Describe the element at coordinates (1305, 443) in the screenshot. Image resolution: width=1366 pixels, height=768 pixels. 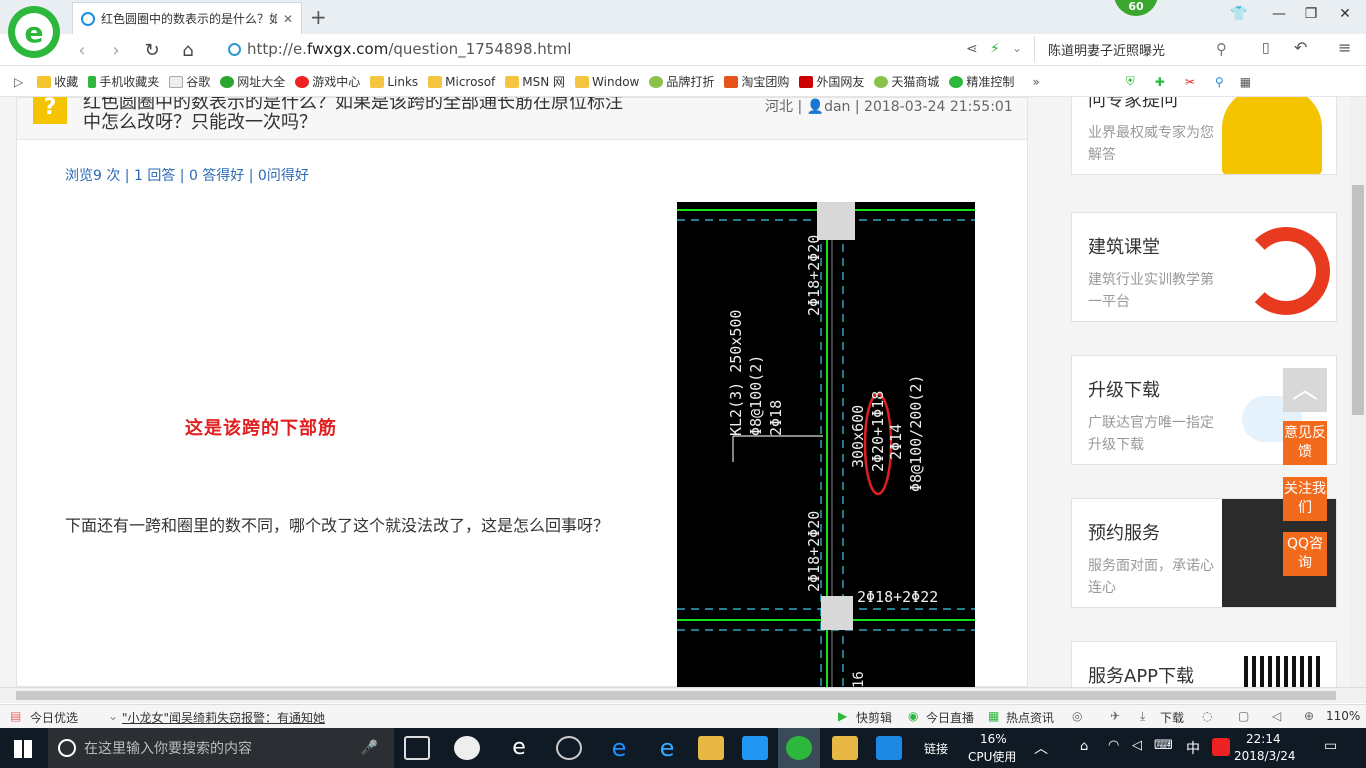
I see `feedback-button: 意见反馈` at that location.